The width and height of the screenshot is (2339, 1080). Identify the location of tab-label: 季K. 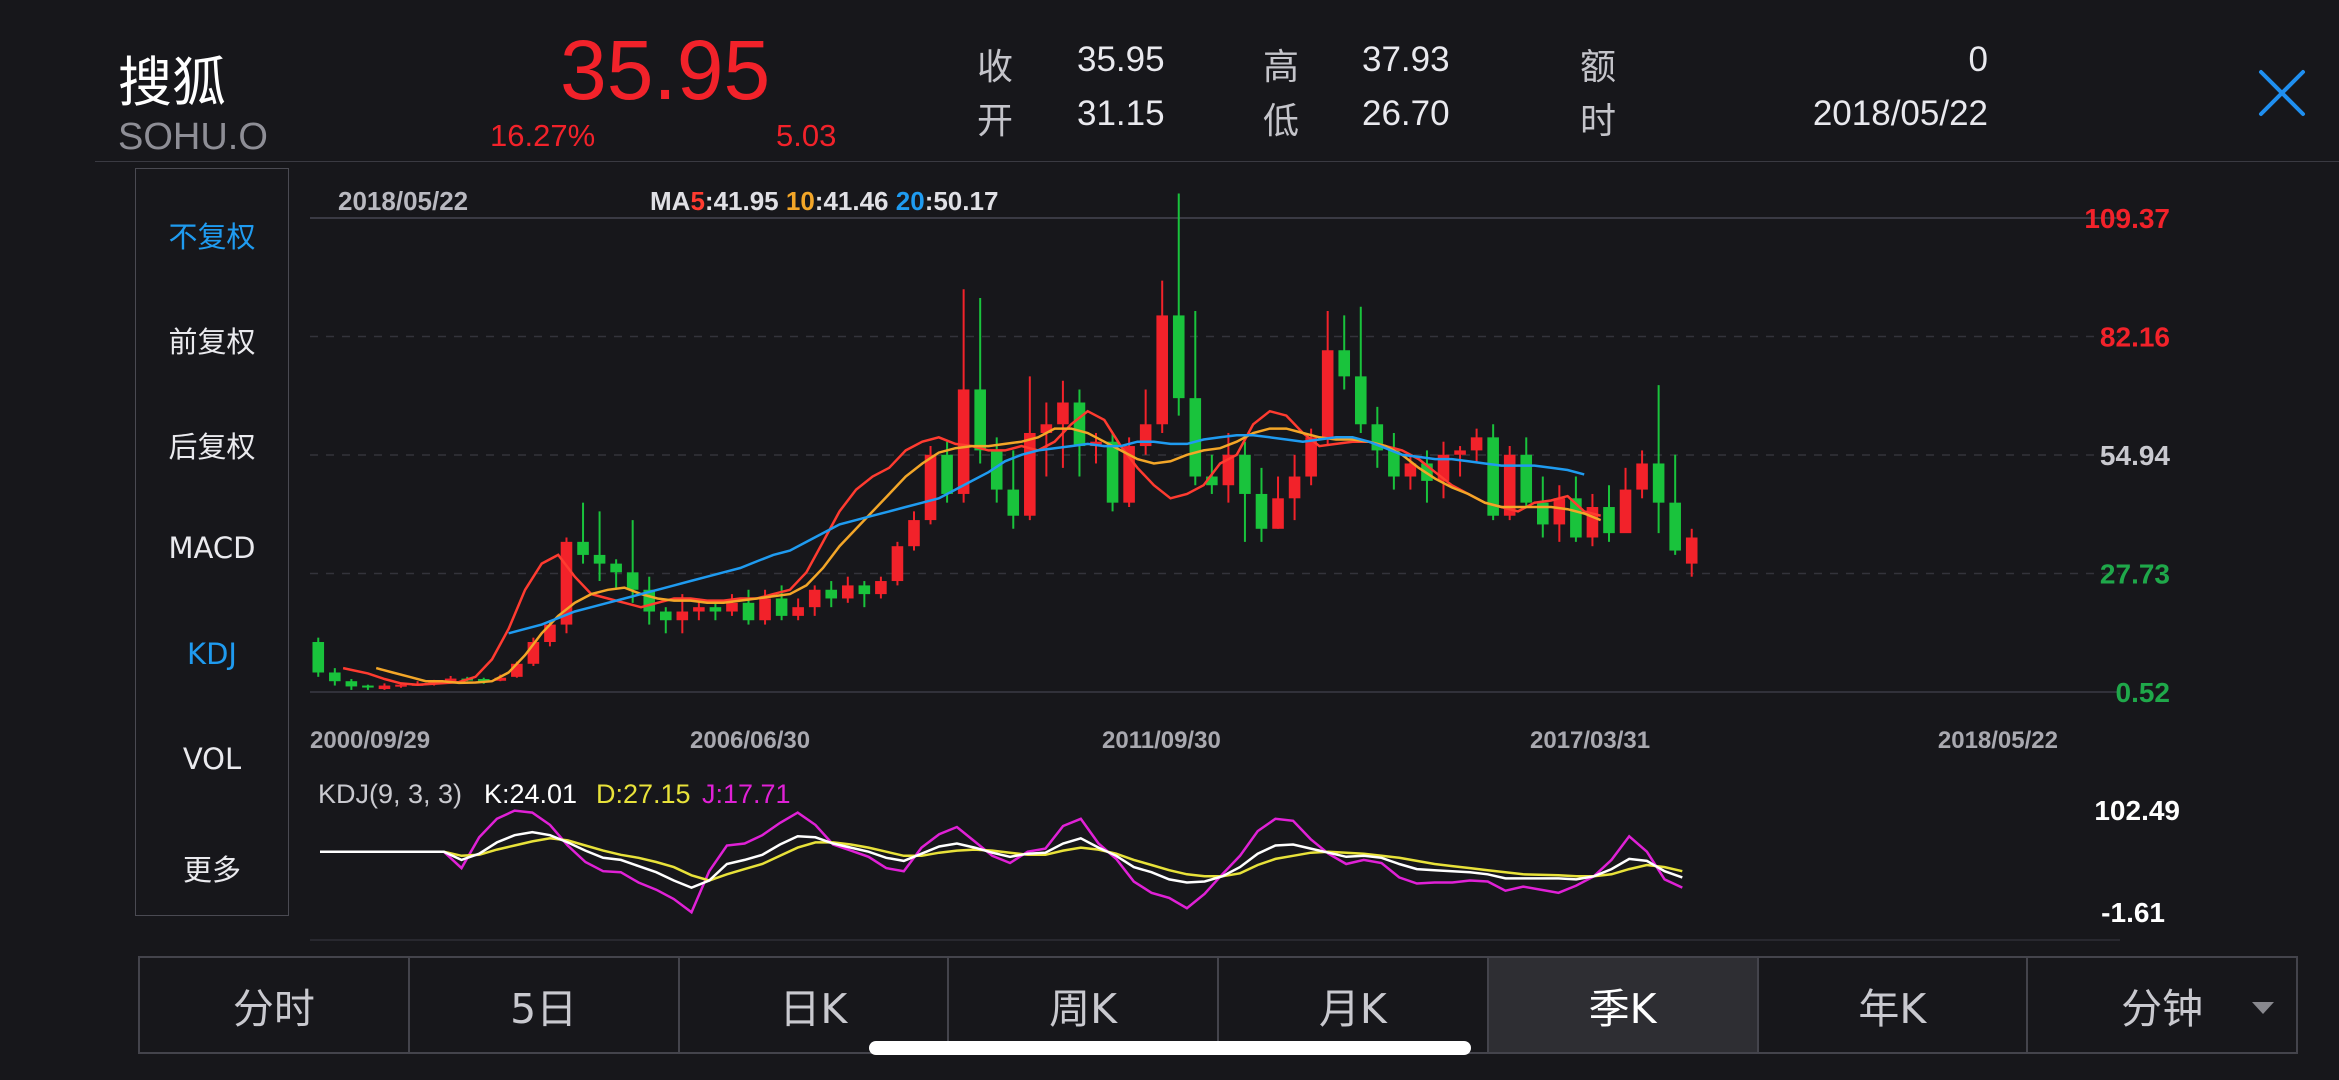
(1622, 1009).